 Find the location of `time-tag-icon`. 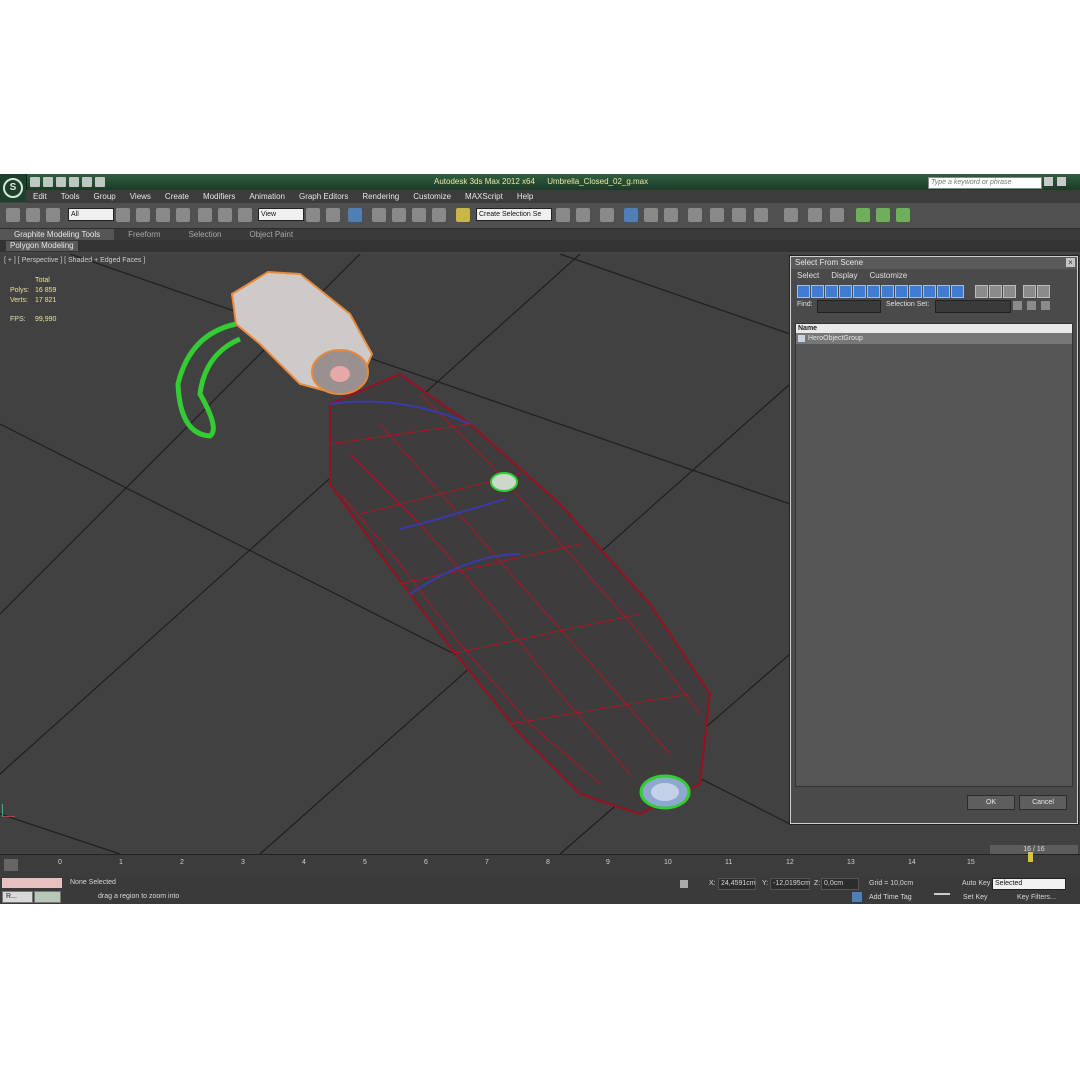

time-tag-icon is located at coordinates (857, 897).